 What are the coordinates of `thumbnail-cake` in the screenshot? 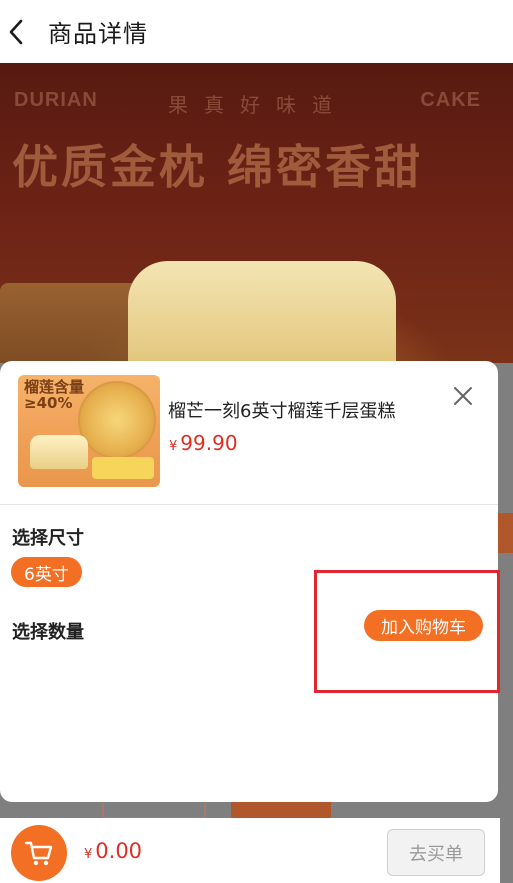 It's located at (59, 452).